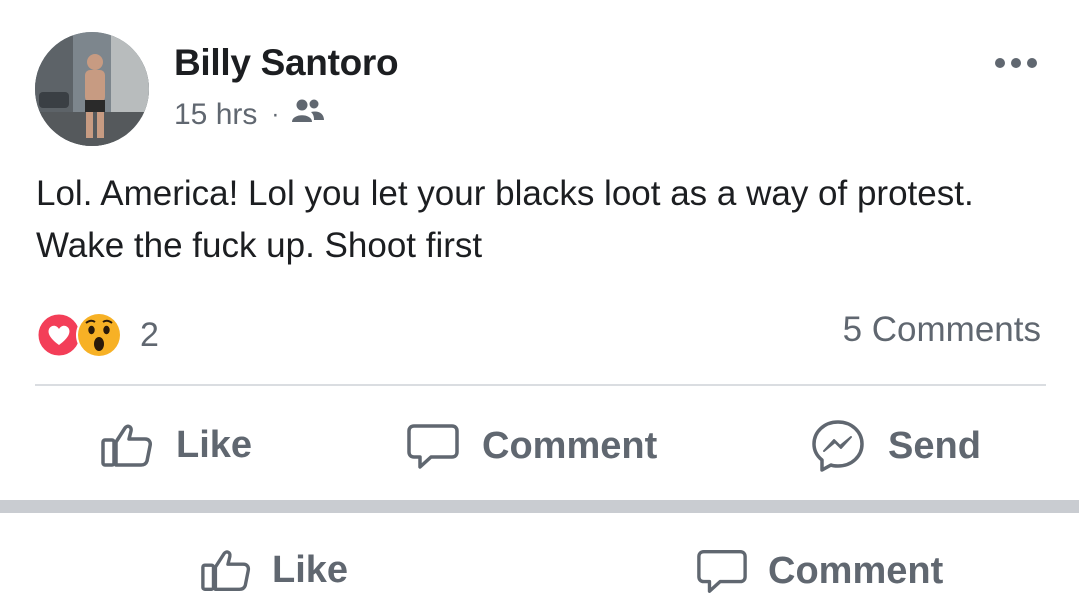  I want to click on action-bar-divider, so click(540, 385).